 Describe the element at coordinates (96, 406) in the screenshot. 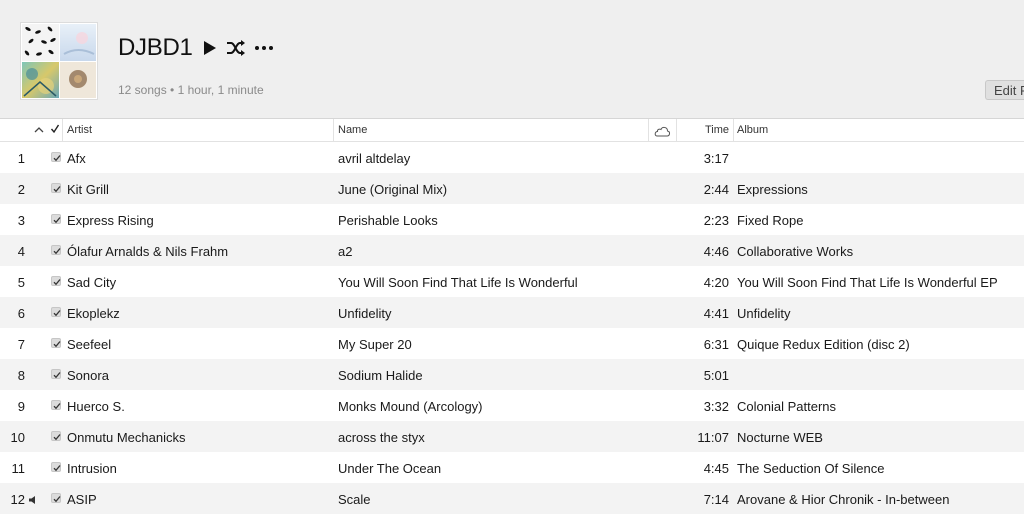

I see `track-artist: Huerco S.` at that location.